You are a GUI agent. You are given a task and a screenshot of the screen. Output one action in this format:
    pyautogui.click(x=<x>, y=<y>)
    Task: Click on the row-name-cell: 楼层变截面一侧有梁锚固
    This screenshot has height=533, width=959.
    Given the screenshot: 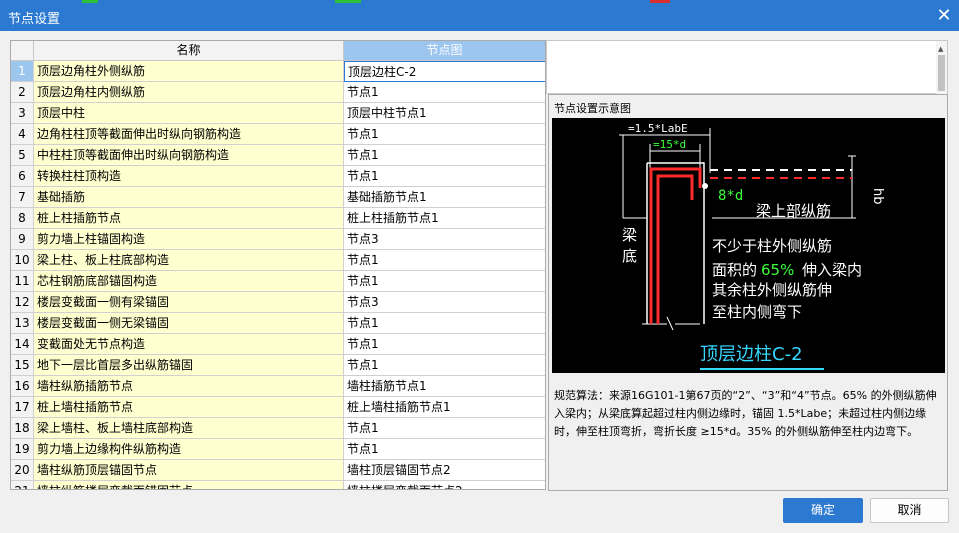 What is the action you would take?
    pyautogui.click(x=189, y=302)
    